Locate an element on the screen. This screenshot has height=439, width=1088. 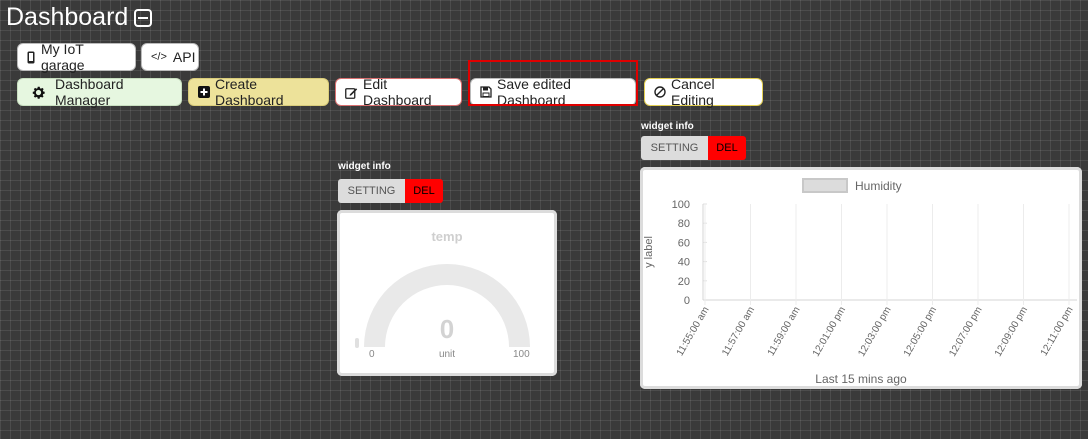
cancel-editing-label: Cancel Editing is located at coordinates (693, 92).